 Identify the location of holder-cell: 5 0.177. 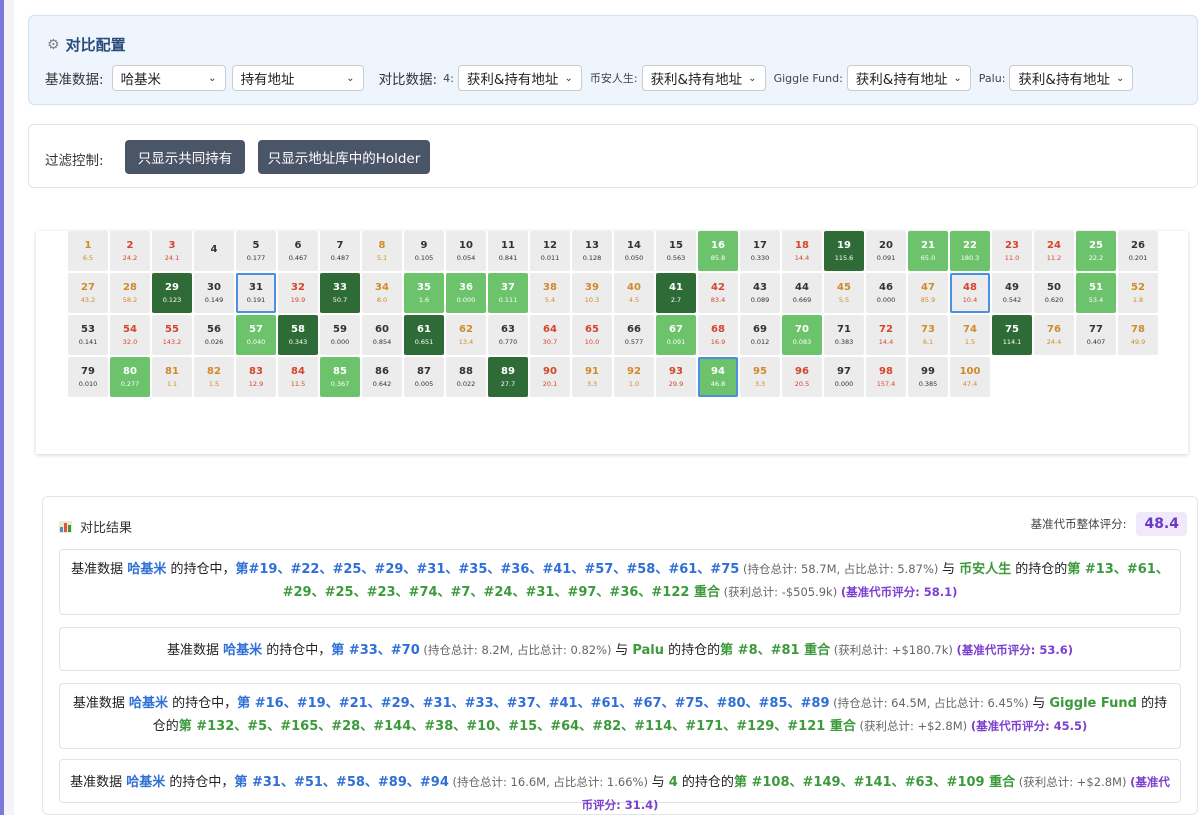
(256, 251).